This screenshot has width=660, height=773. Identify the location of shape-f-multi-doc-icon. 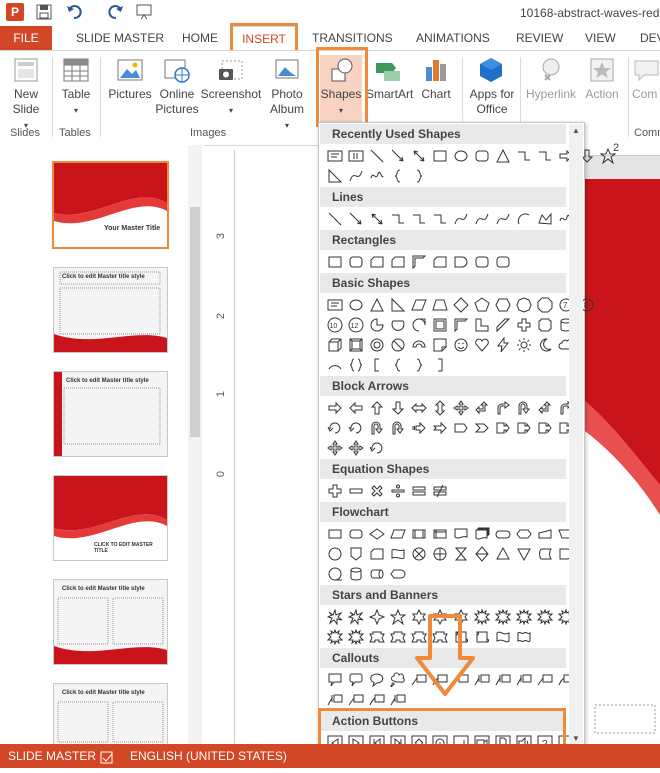
(482, 534).